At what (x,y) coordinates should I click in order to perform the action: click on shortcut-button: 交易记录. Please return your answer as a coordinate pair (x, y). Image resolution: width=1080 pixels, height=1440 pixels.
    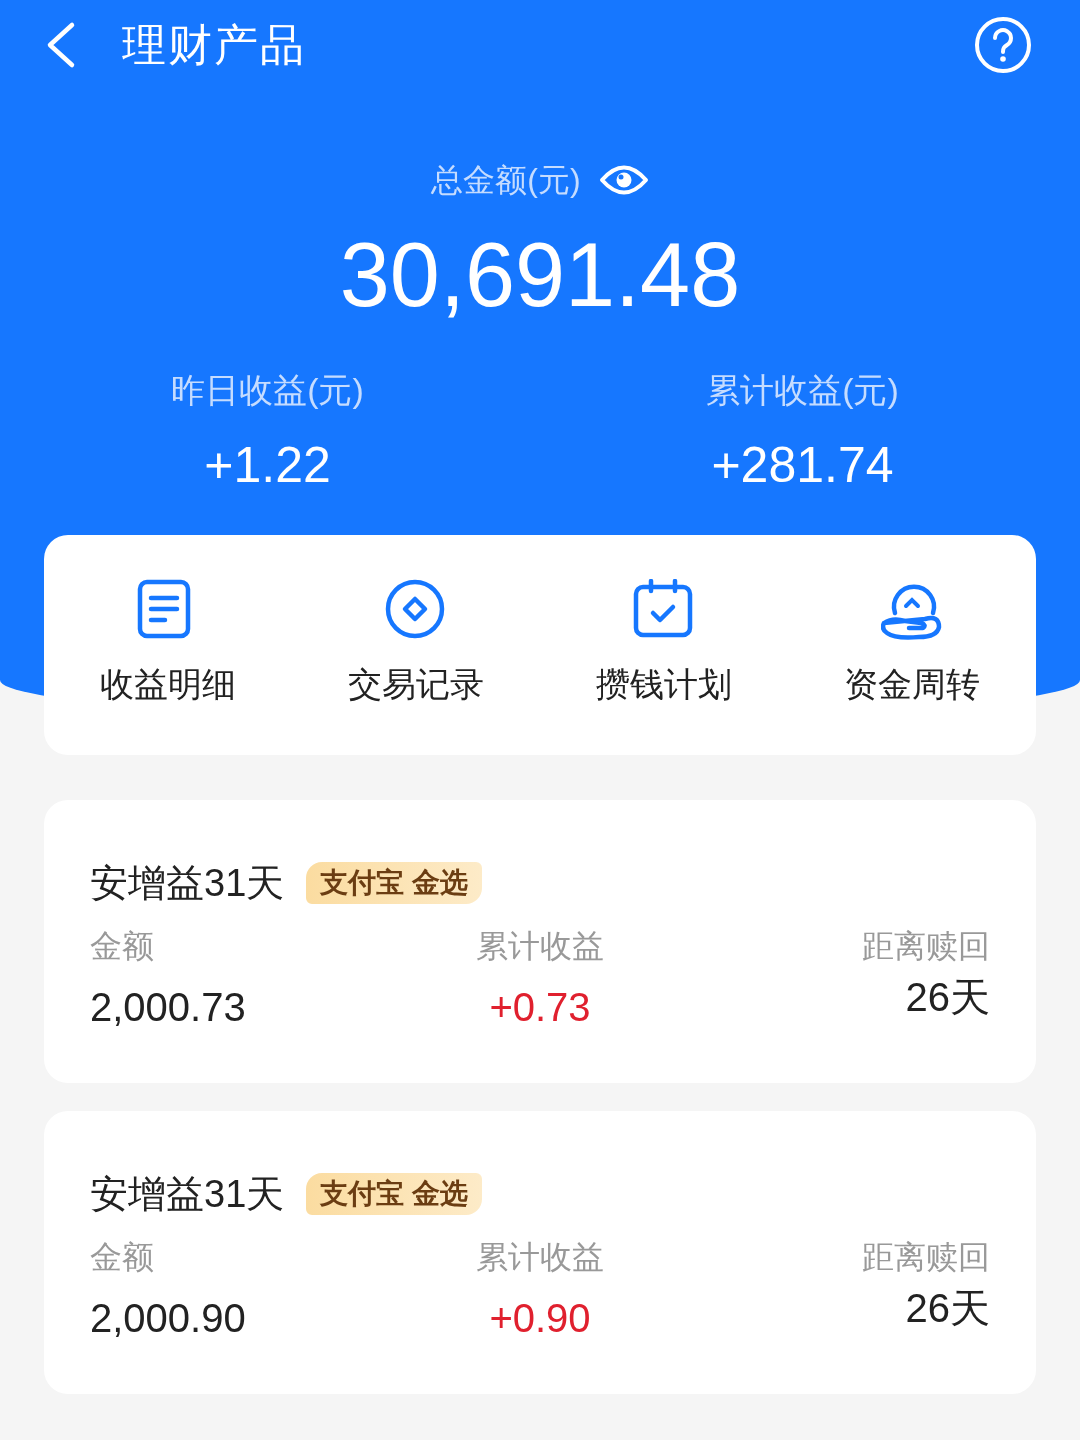
    Looking at the image, I should click on (416, 667).